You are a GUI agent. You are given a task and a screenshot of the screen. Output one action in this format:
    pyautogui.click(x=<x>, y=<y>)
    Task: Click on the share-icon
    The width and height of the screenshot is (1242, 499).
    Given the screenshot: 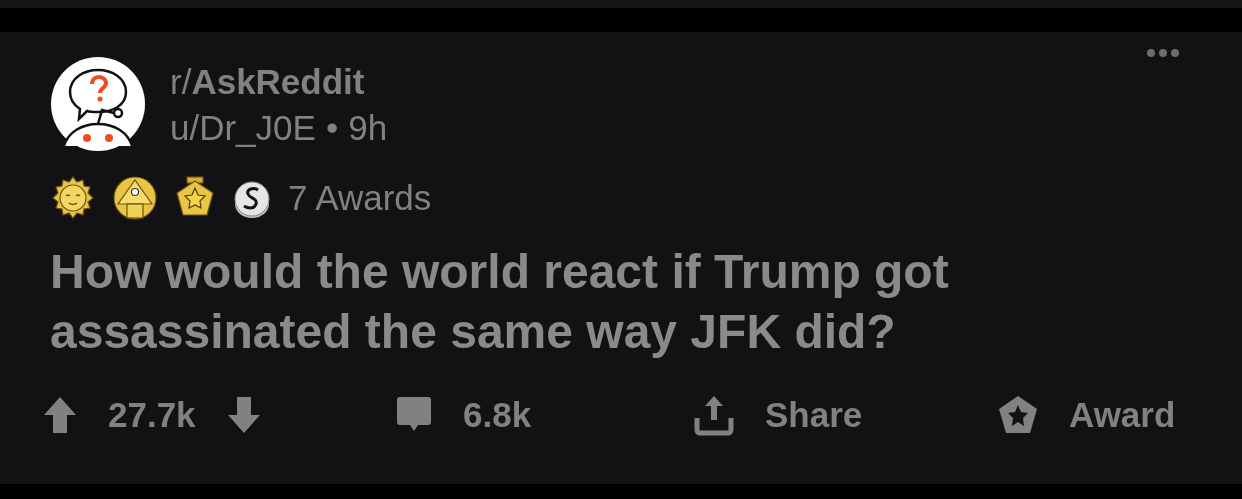 What is the action you would take?
    pyautogui.click(x=714, y=415)
    